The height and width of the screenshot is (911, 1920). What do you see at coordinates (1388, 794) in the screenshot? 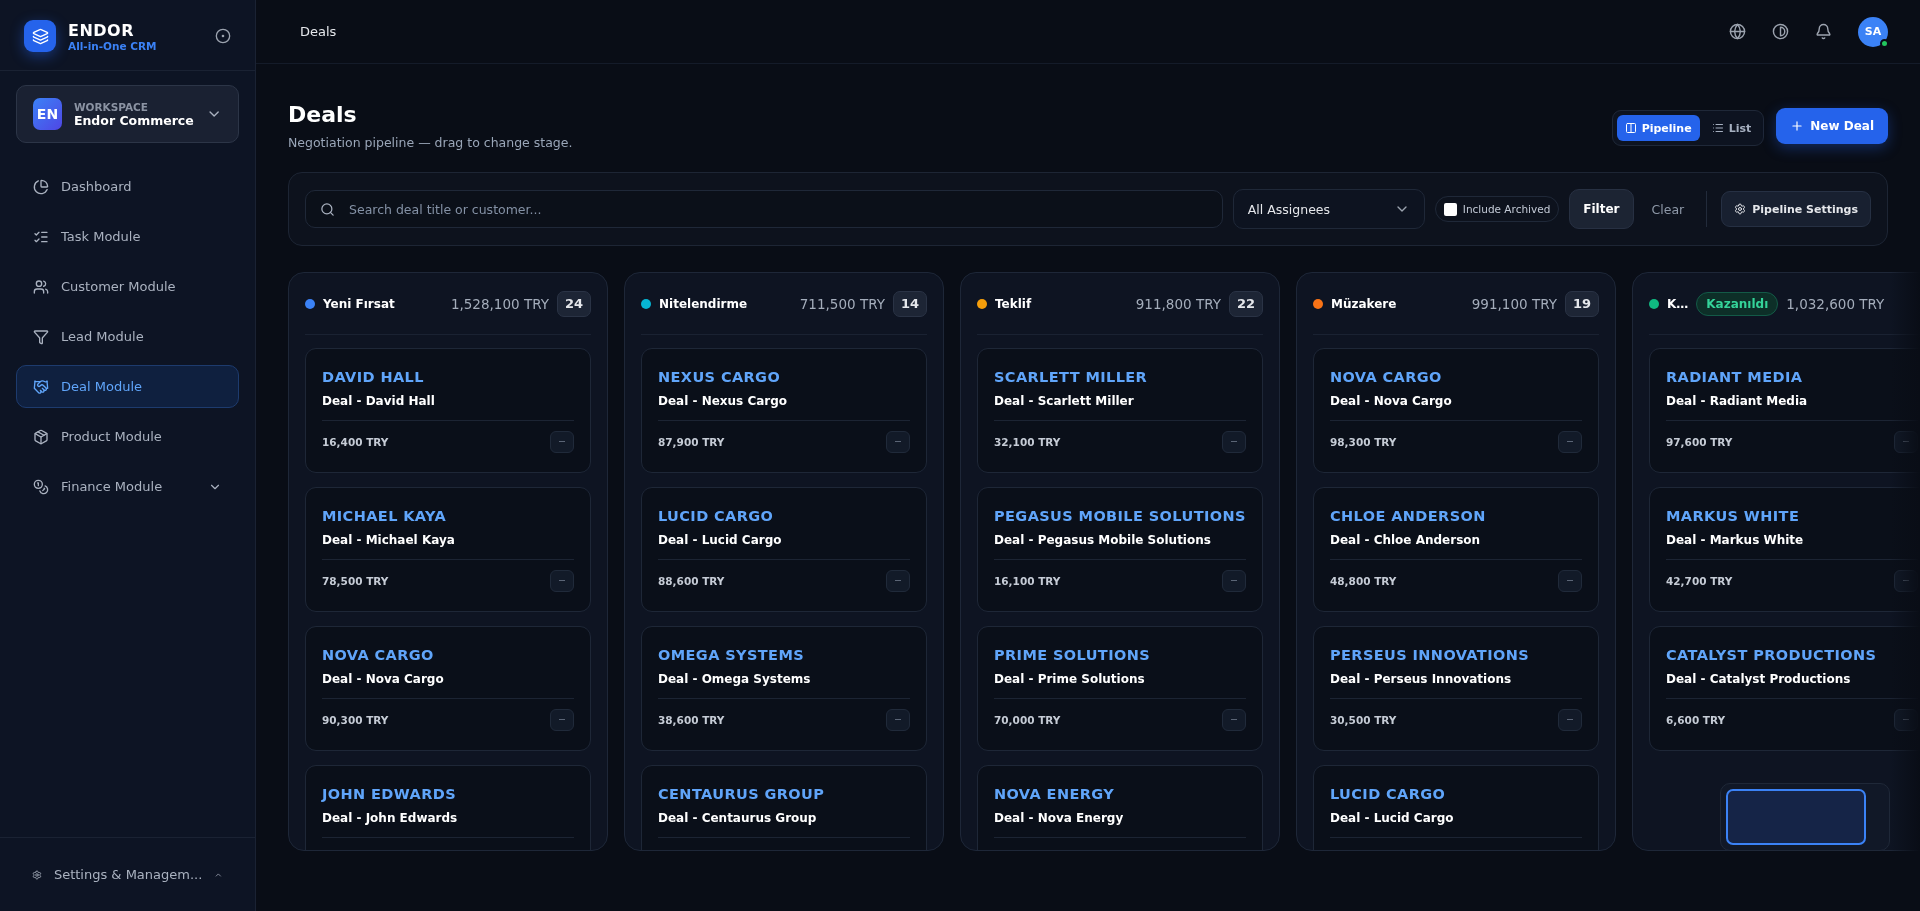
I see `deal-customer: LUCID CARGO` at bounding box center [1388, 794].